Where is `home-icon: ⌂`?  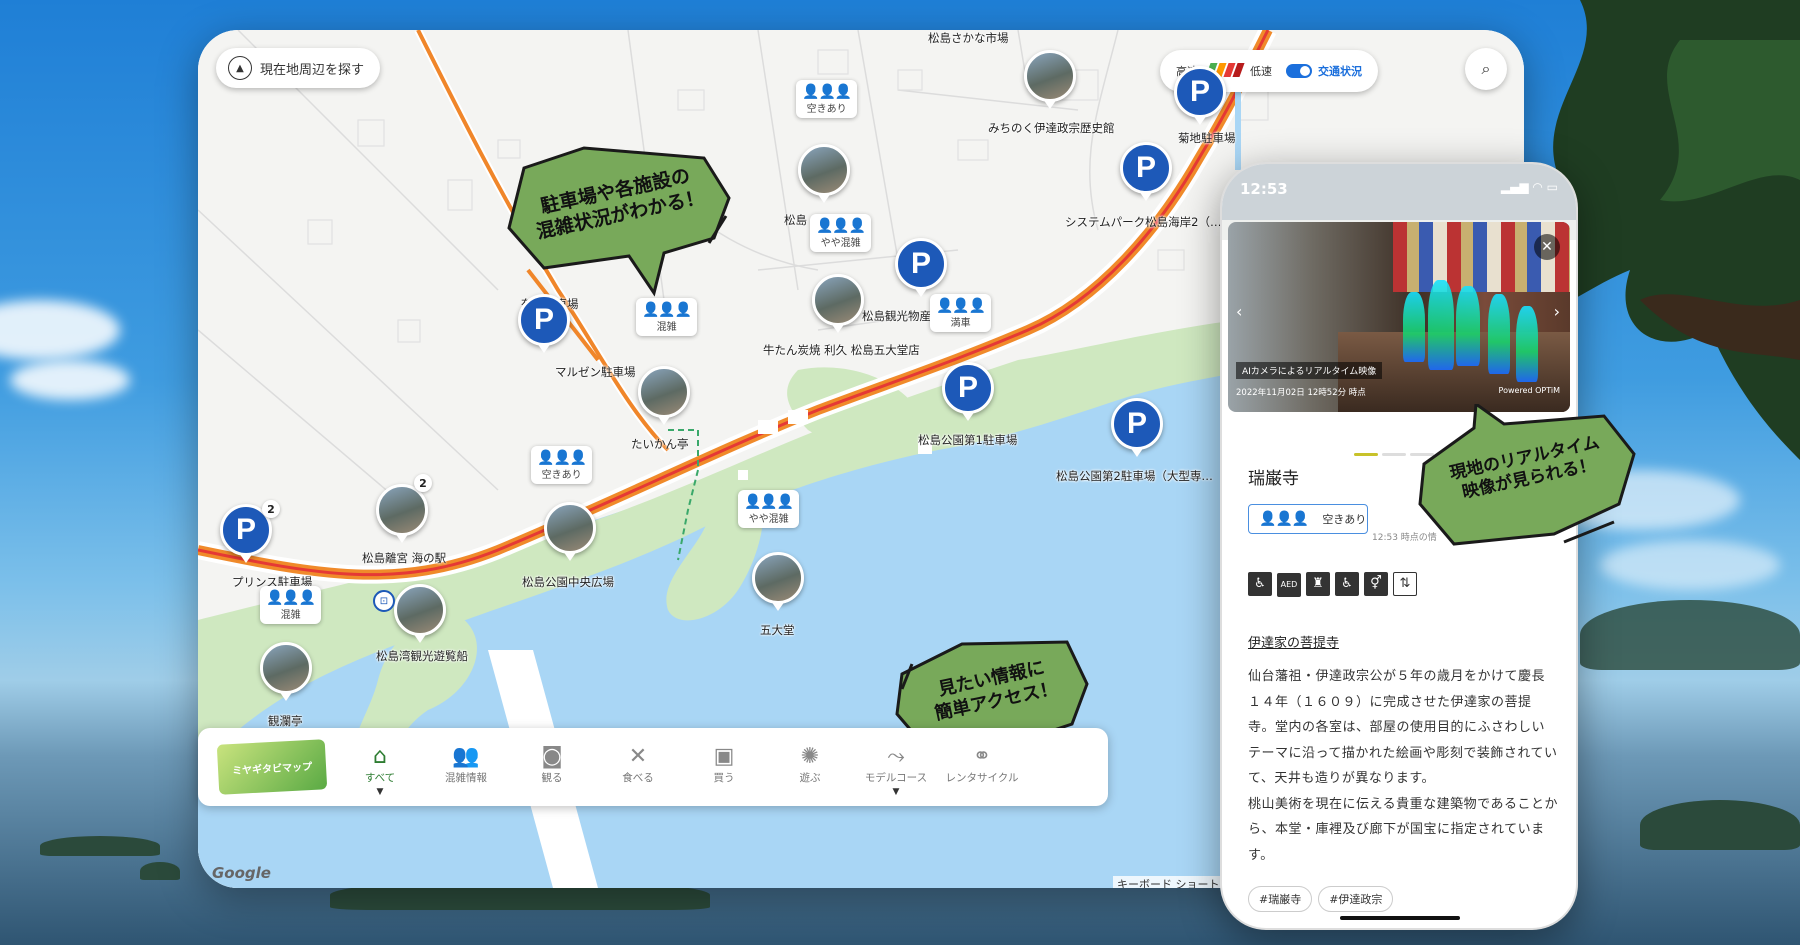
home-icon: ⌂ is located at coordinates (380, 756).